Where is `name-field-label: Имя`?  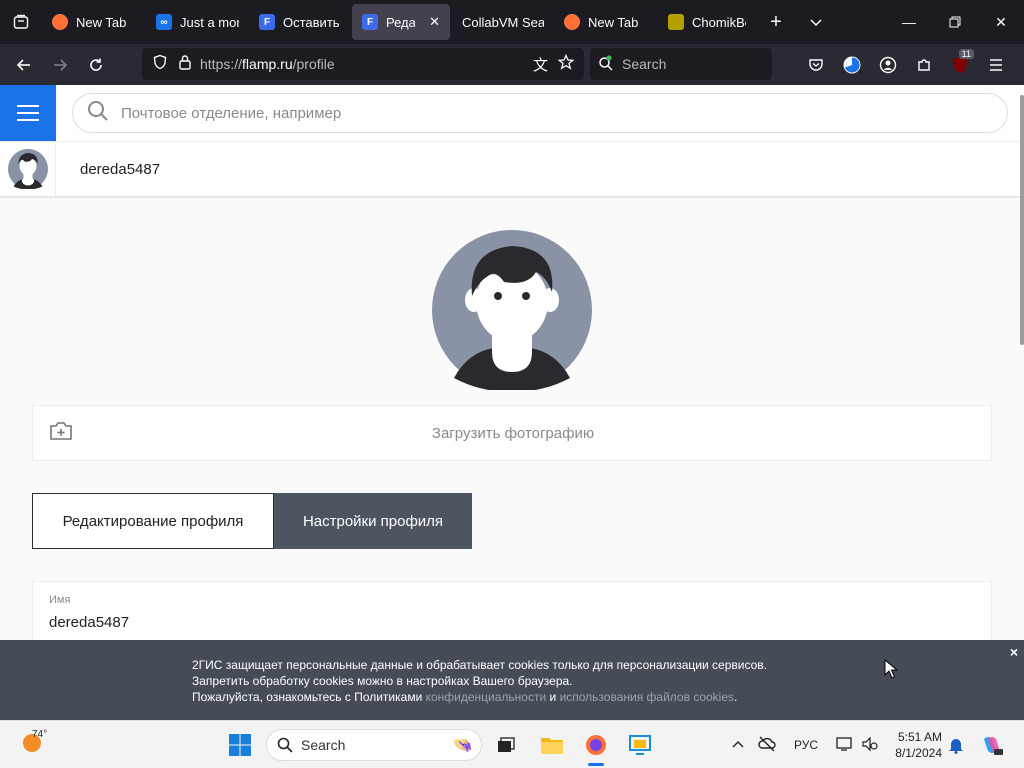 name-field-label: Имя is located at coordinates (60, 600).